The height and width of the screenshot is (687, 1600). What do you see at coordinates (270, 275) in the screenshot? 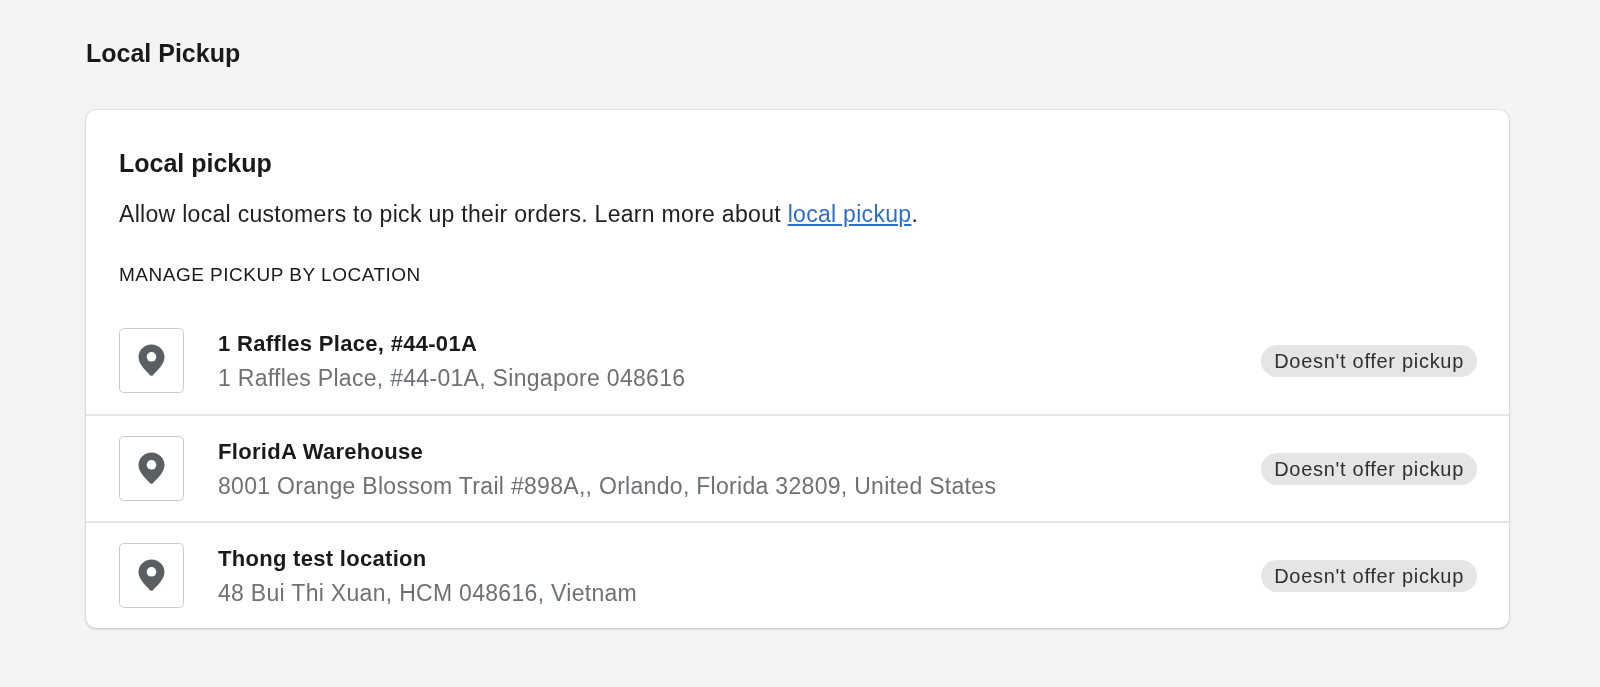
I see `section-heading: MANAGE PICKUP BY LOCATION` at bounding box center [270, 275].